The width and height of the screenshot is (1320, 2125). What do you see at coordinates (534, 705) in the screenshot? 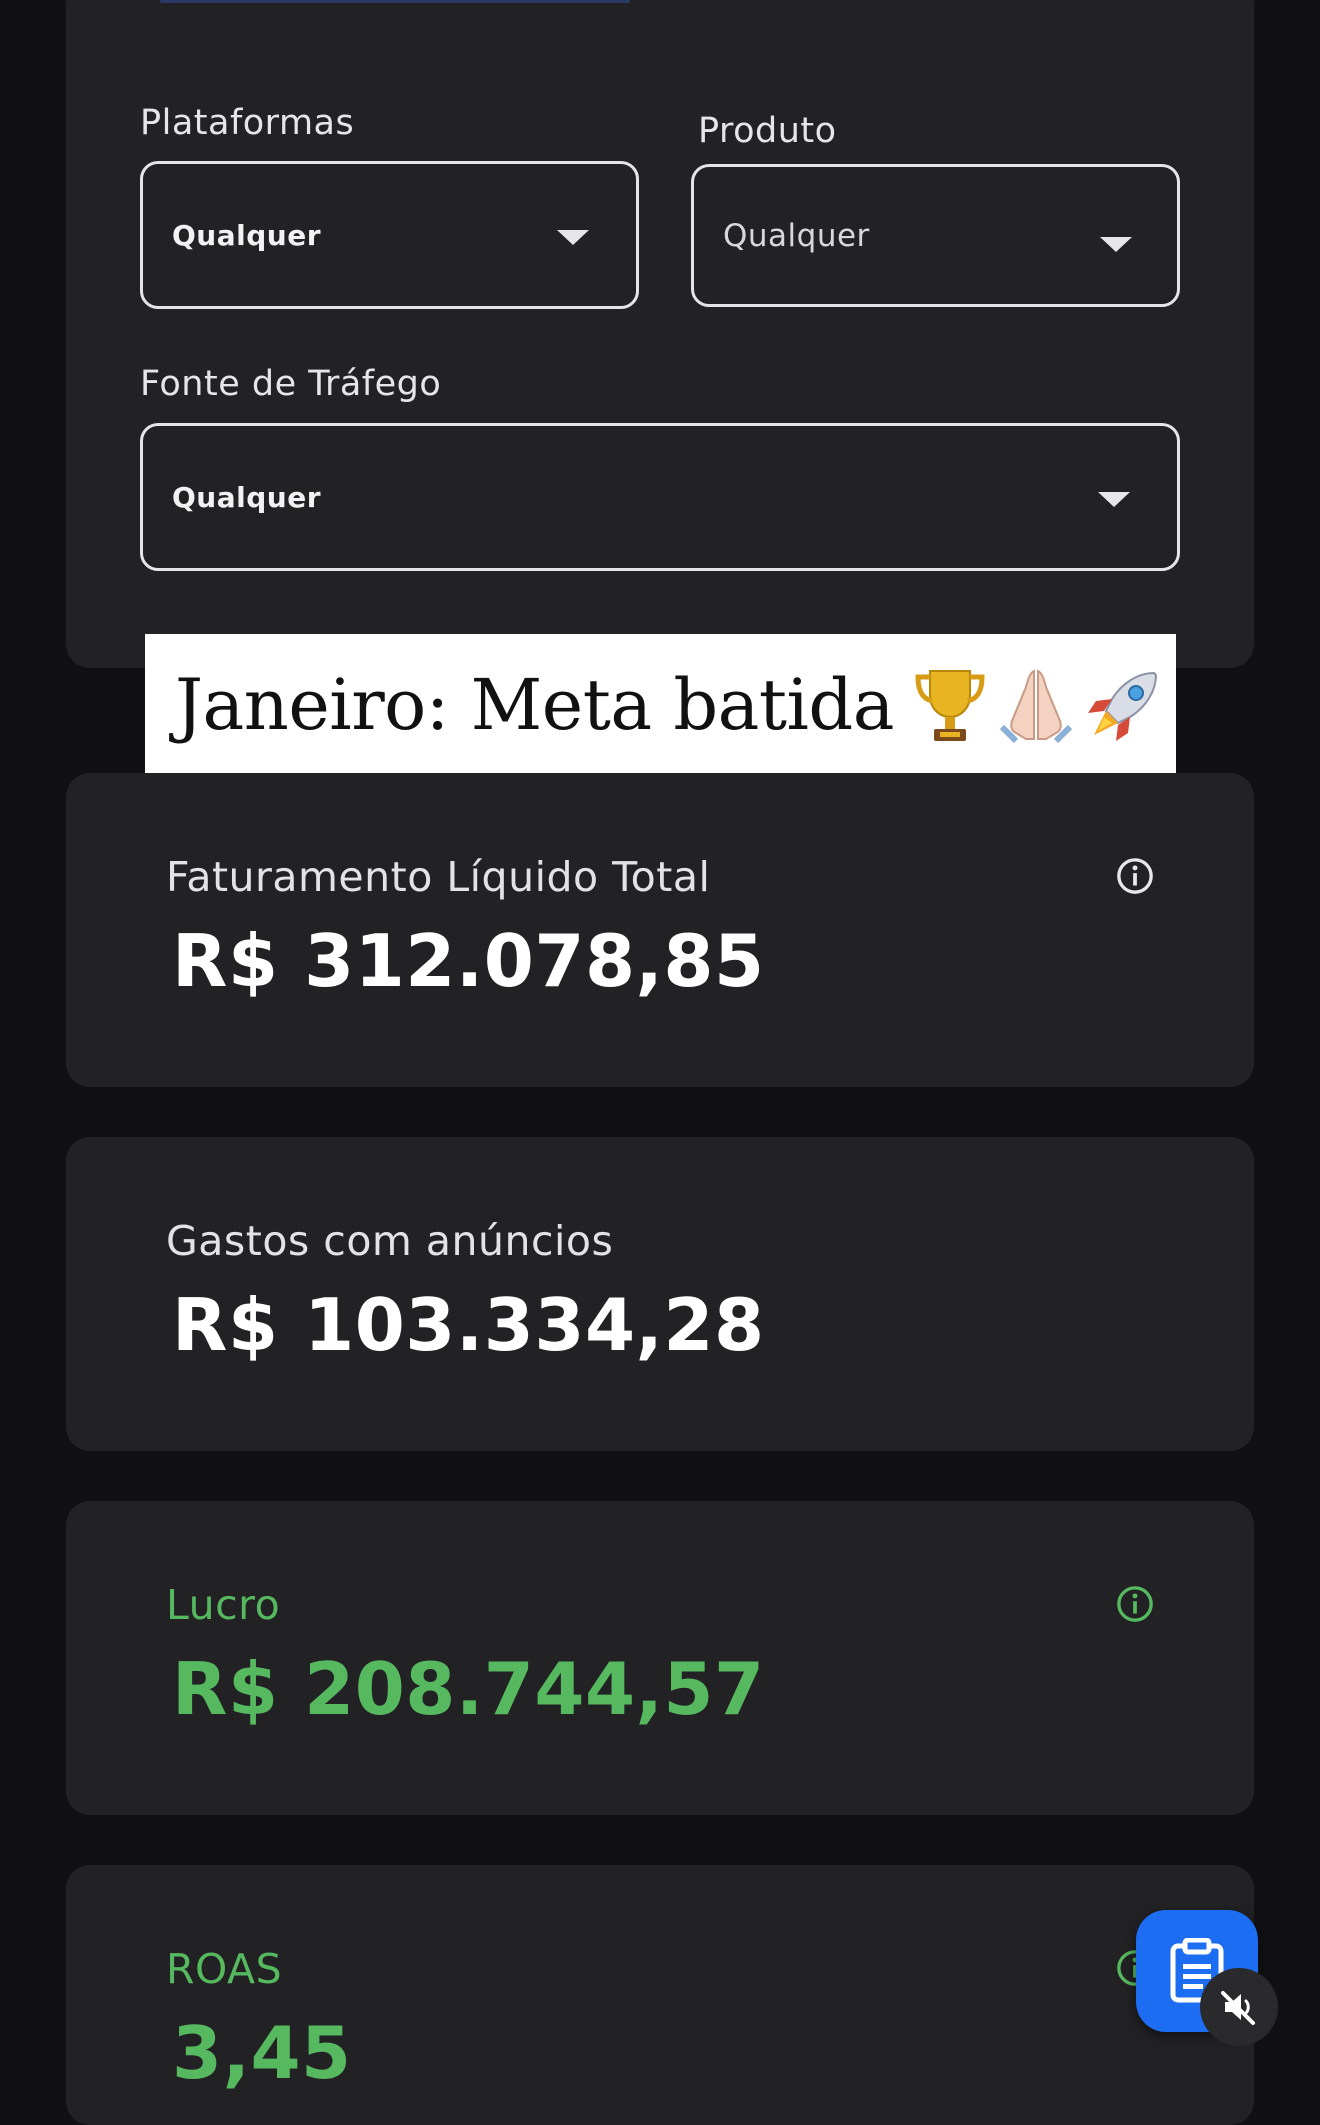
I see `caption-text: Janeiro: Meta batida` at bounding box center [534, 705].